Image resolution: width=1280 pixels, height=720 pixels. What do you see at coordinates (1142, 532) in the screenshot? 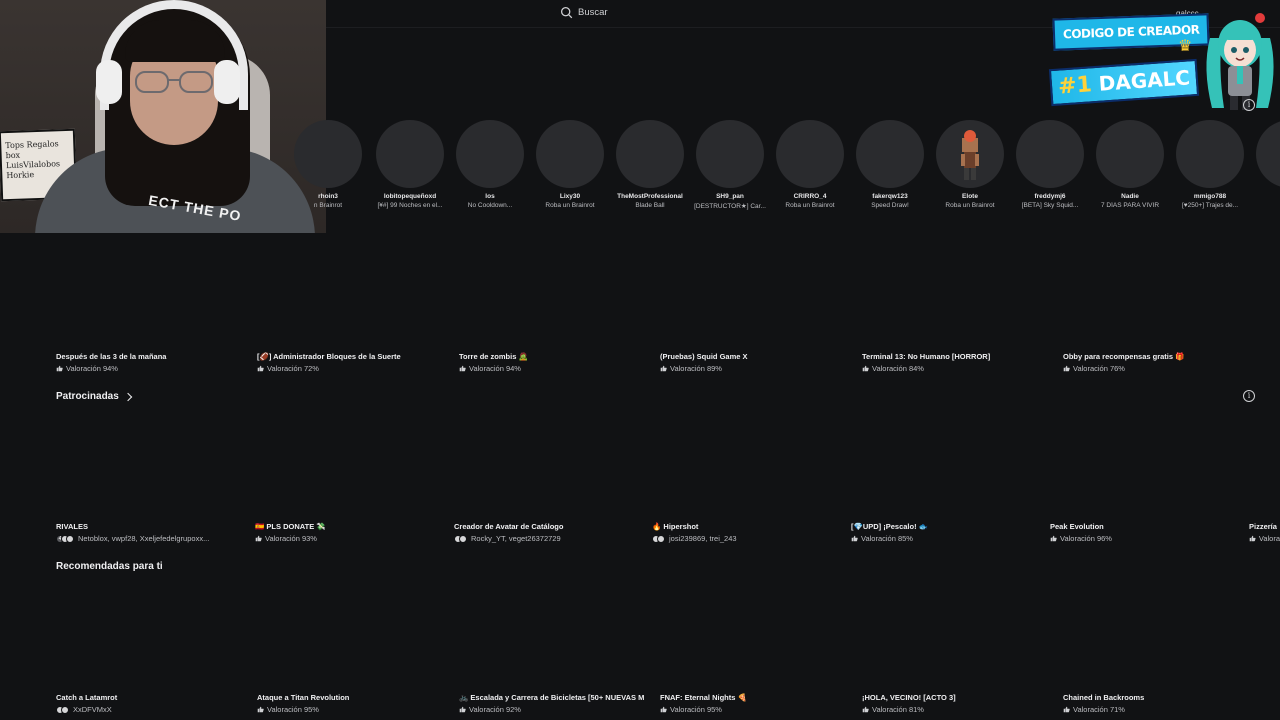
I see `sponsored-game-card: Peak Evolution Valoración 96%` at bounding box center [1142, 532].